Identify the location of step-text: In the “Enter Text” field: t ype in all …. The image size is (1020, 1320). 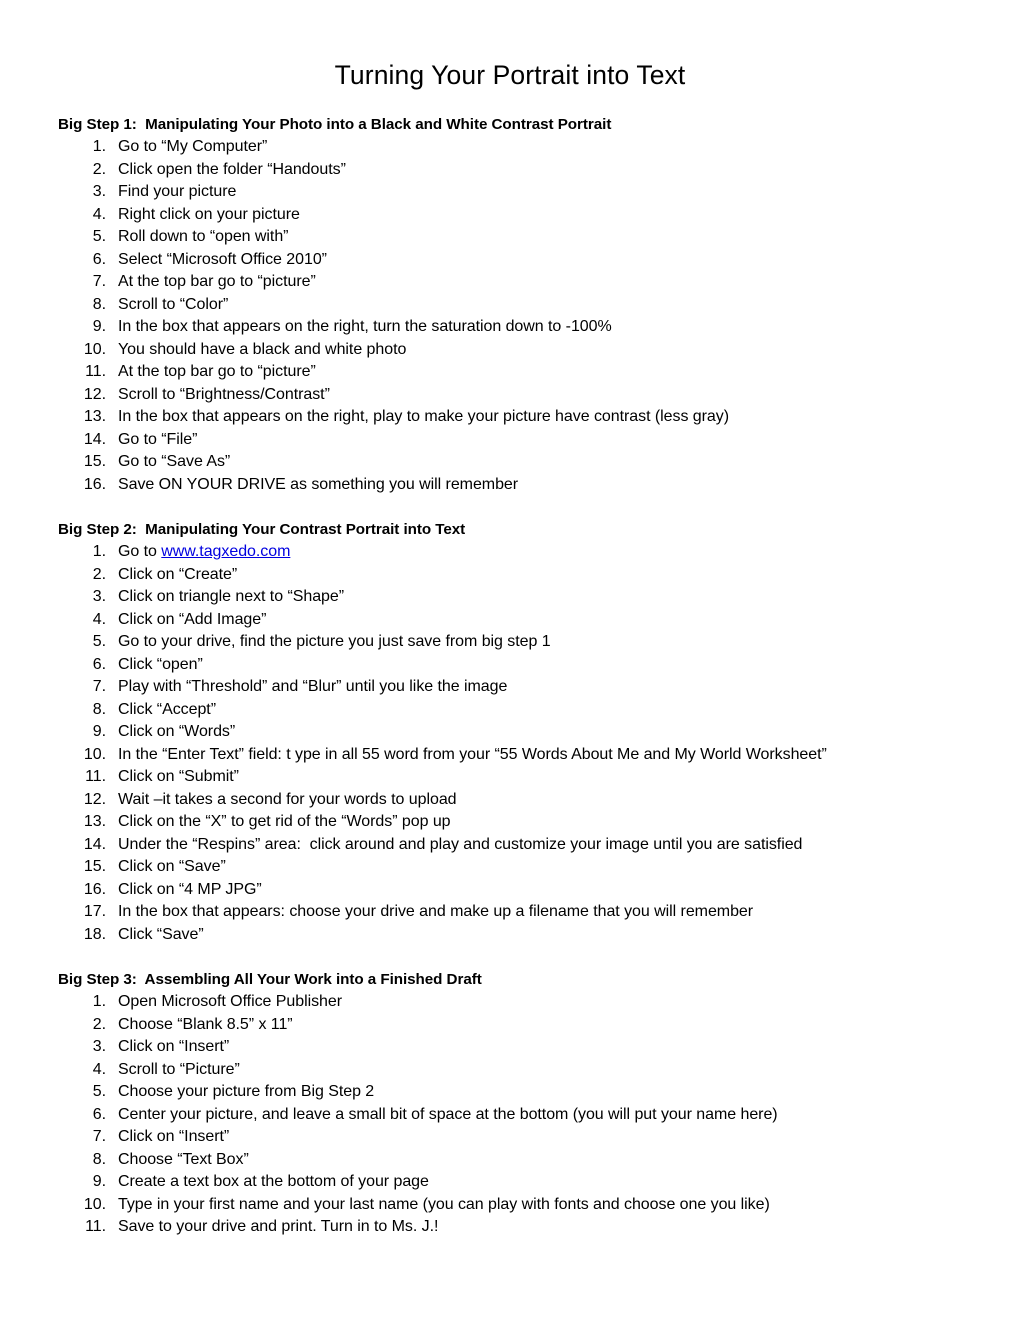
(472, 754).